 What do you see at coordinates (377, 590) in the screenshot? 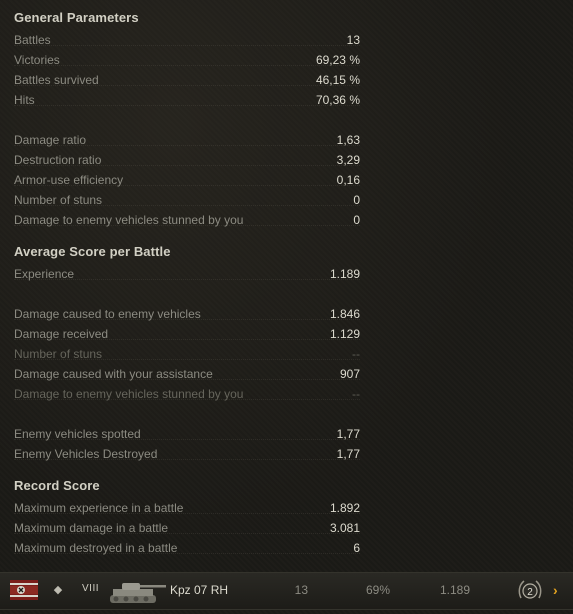
I see `vehicle-win-rate: 69%` at bounding box center [377, 590].